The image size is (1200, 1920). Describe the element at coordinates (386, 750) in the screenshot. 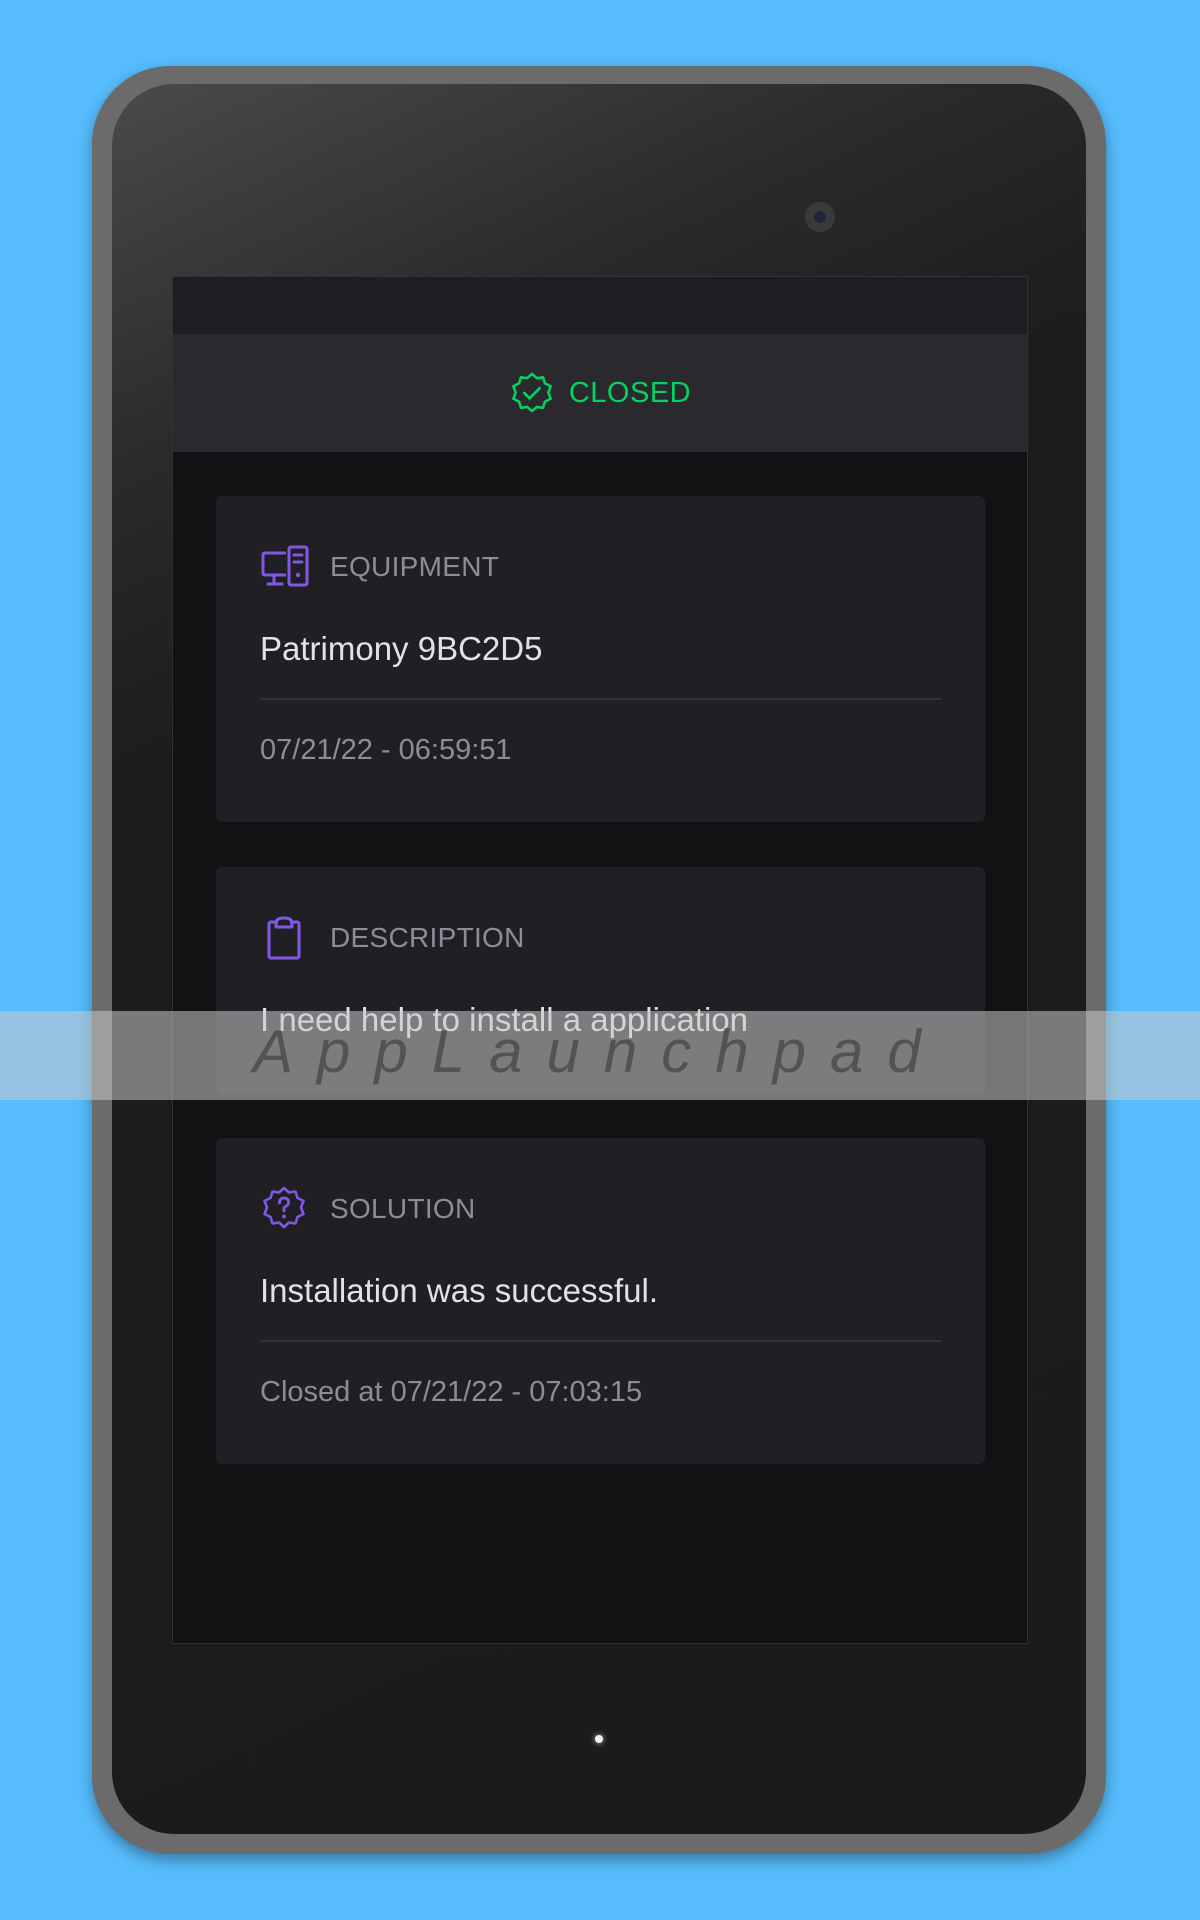

I see `equipment-timestamp: 07/21/22 - 06:59:51` at that location.